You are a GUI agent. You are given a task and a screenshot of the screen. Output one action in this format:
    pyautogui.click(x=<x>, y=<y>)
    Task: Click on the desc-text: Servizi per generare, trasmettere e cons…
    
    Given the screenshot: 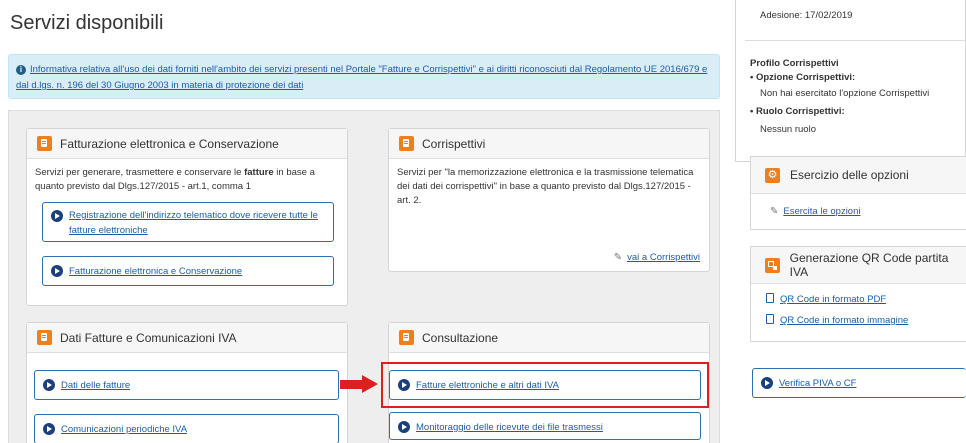 What is the action you would take?
    pyautogui.click(x=140, y=172)
    